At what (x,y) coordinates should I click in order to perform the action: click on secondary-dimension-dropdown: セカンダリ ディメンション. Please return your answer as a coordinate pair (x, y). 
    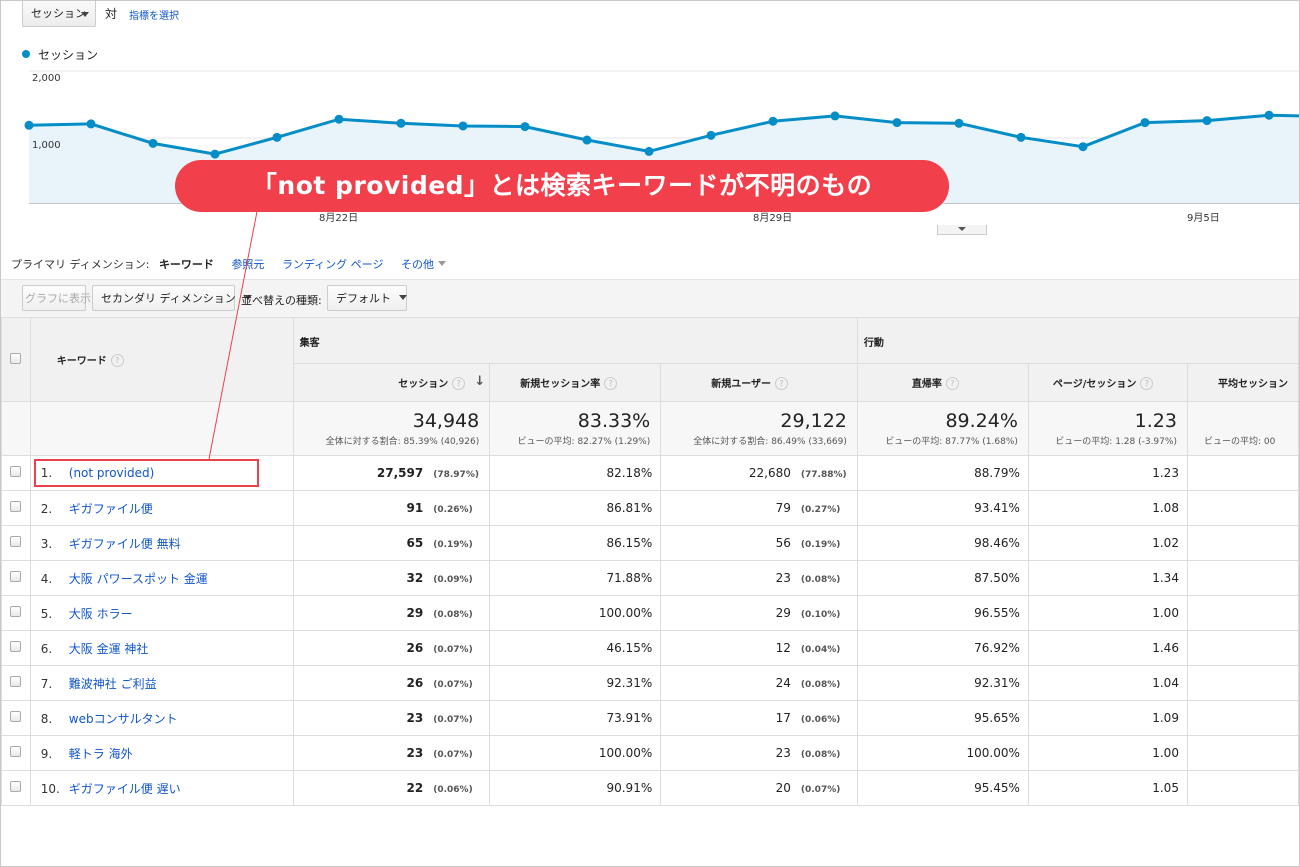
    Looking at the image, I should click on (172, 298).